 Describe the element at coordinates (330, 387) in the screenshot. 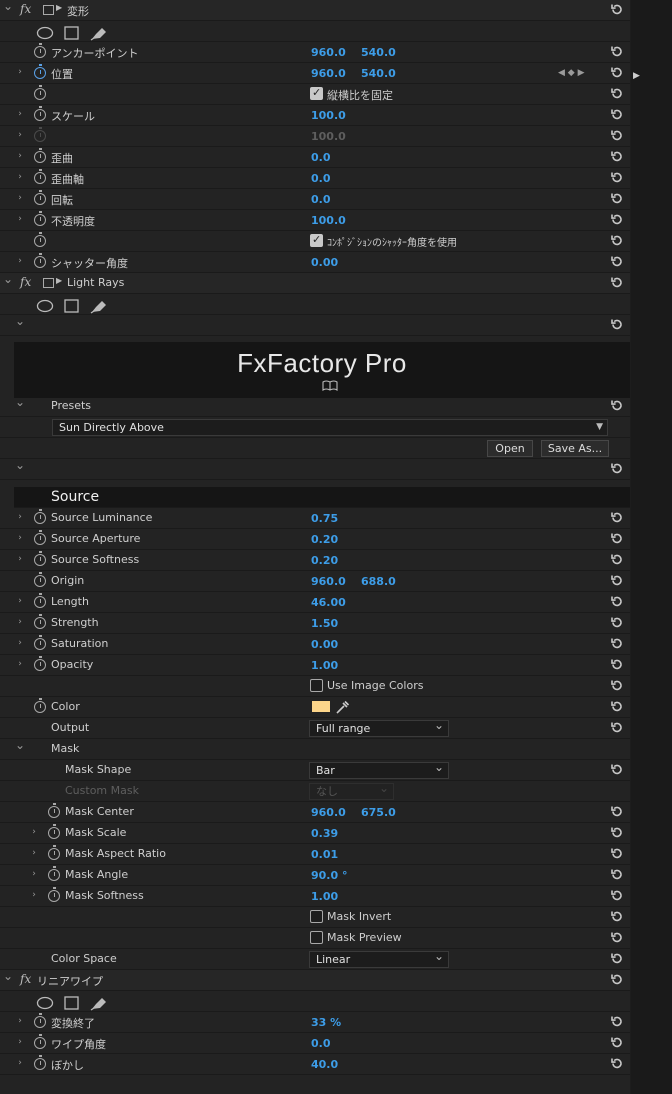

I see `book-icon` at that location.